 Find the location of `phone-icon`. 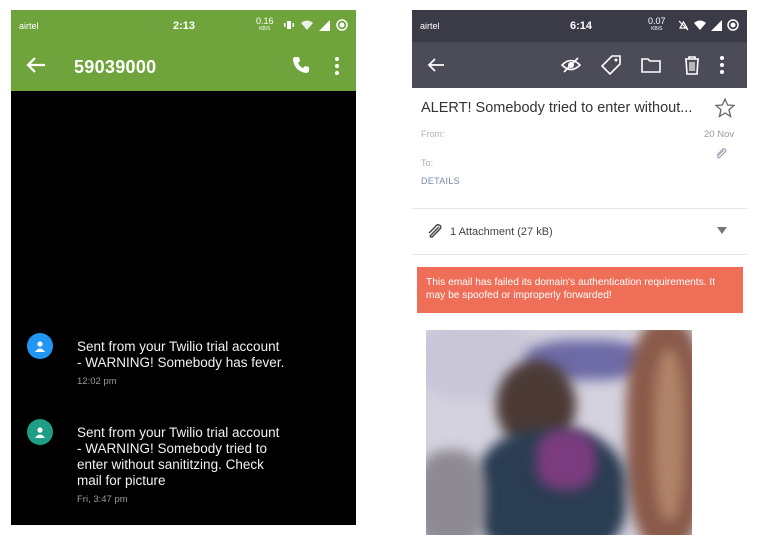

phone-icon is located at coordinates (301, 65).